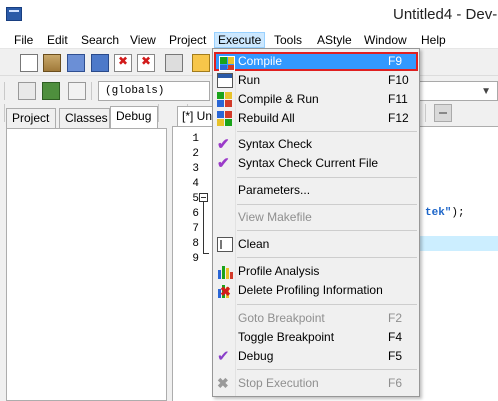  Describe the element at coordinates (249, 15) in the screenshot. I see `title-bar: Untitled4 - Dev-` at that location.